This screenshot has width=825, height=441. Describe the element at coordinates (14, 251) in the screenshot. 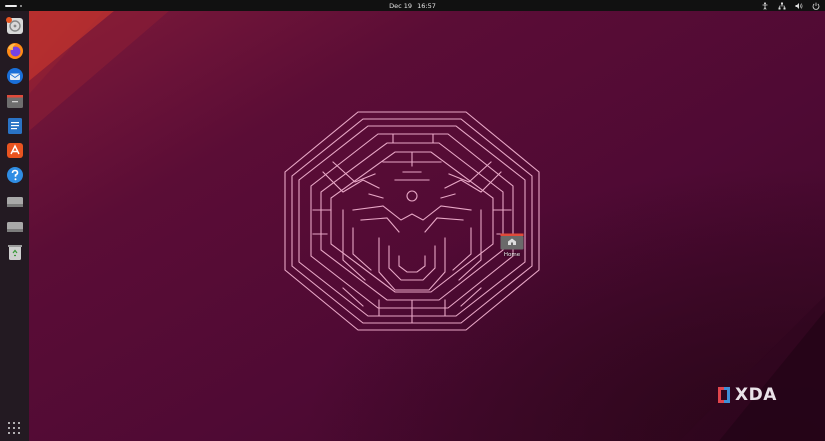

I see `trash-icon` at that location.